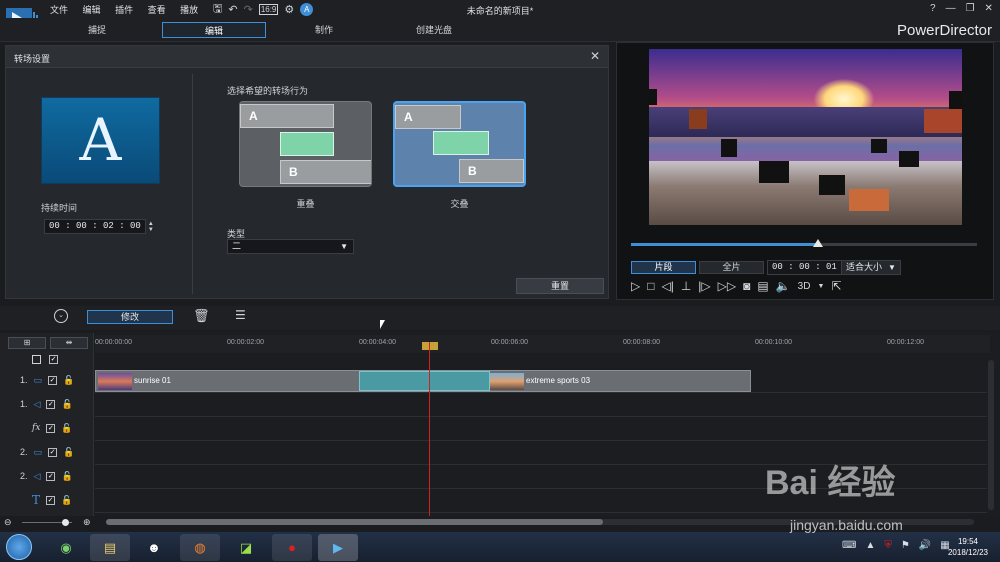 The height and width of the screenshot is (562, 1000). I want to click on trash-icon: 🗑, so click(201, 316).